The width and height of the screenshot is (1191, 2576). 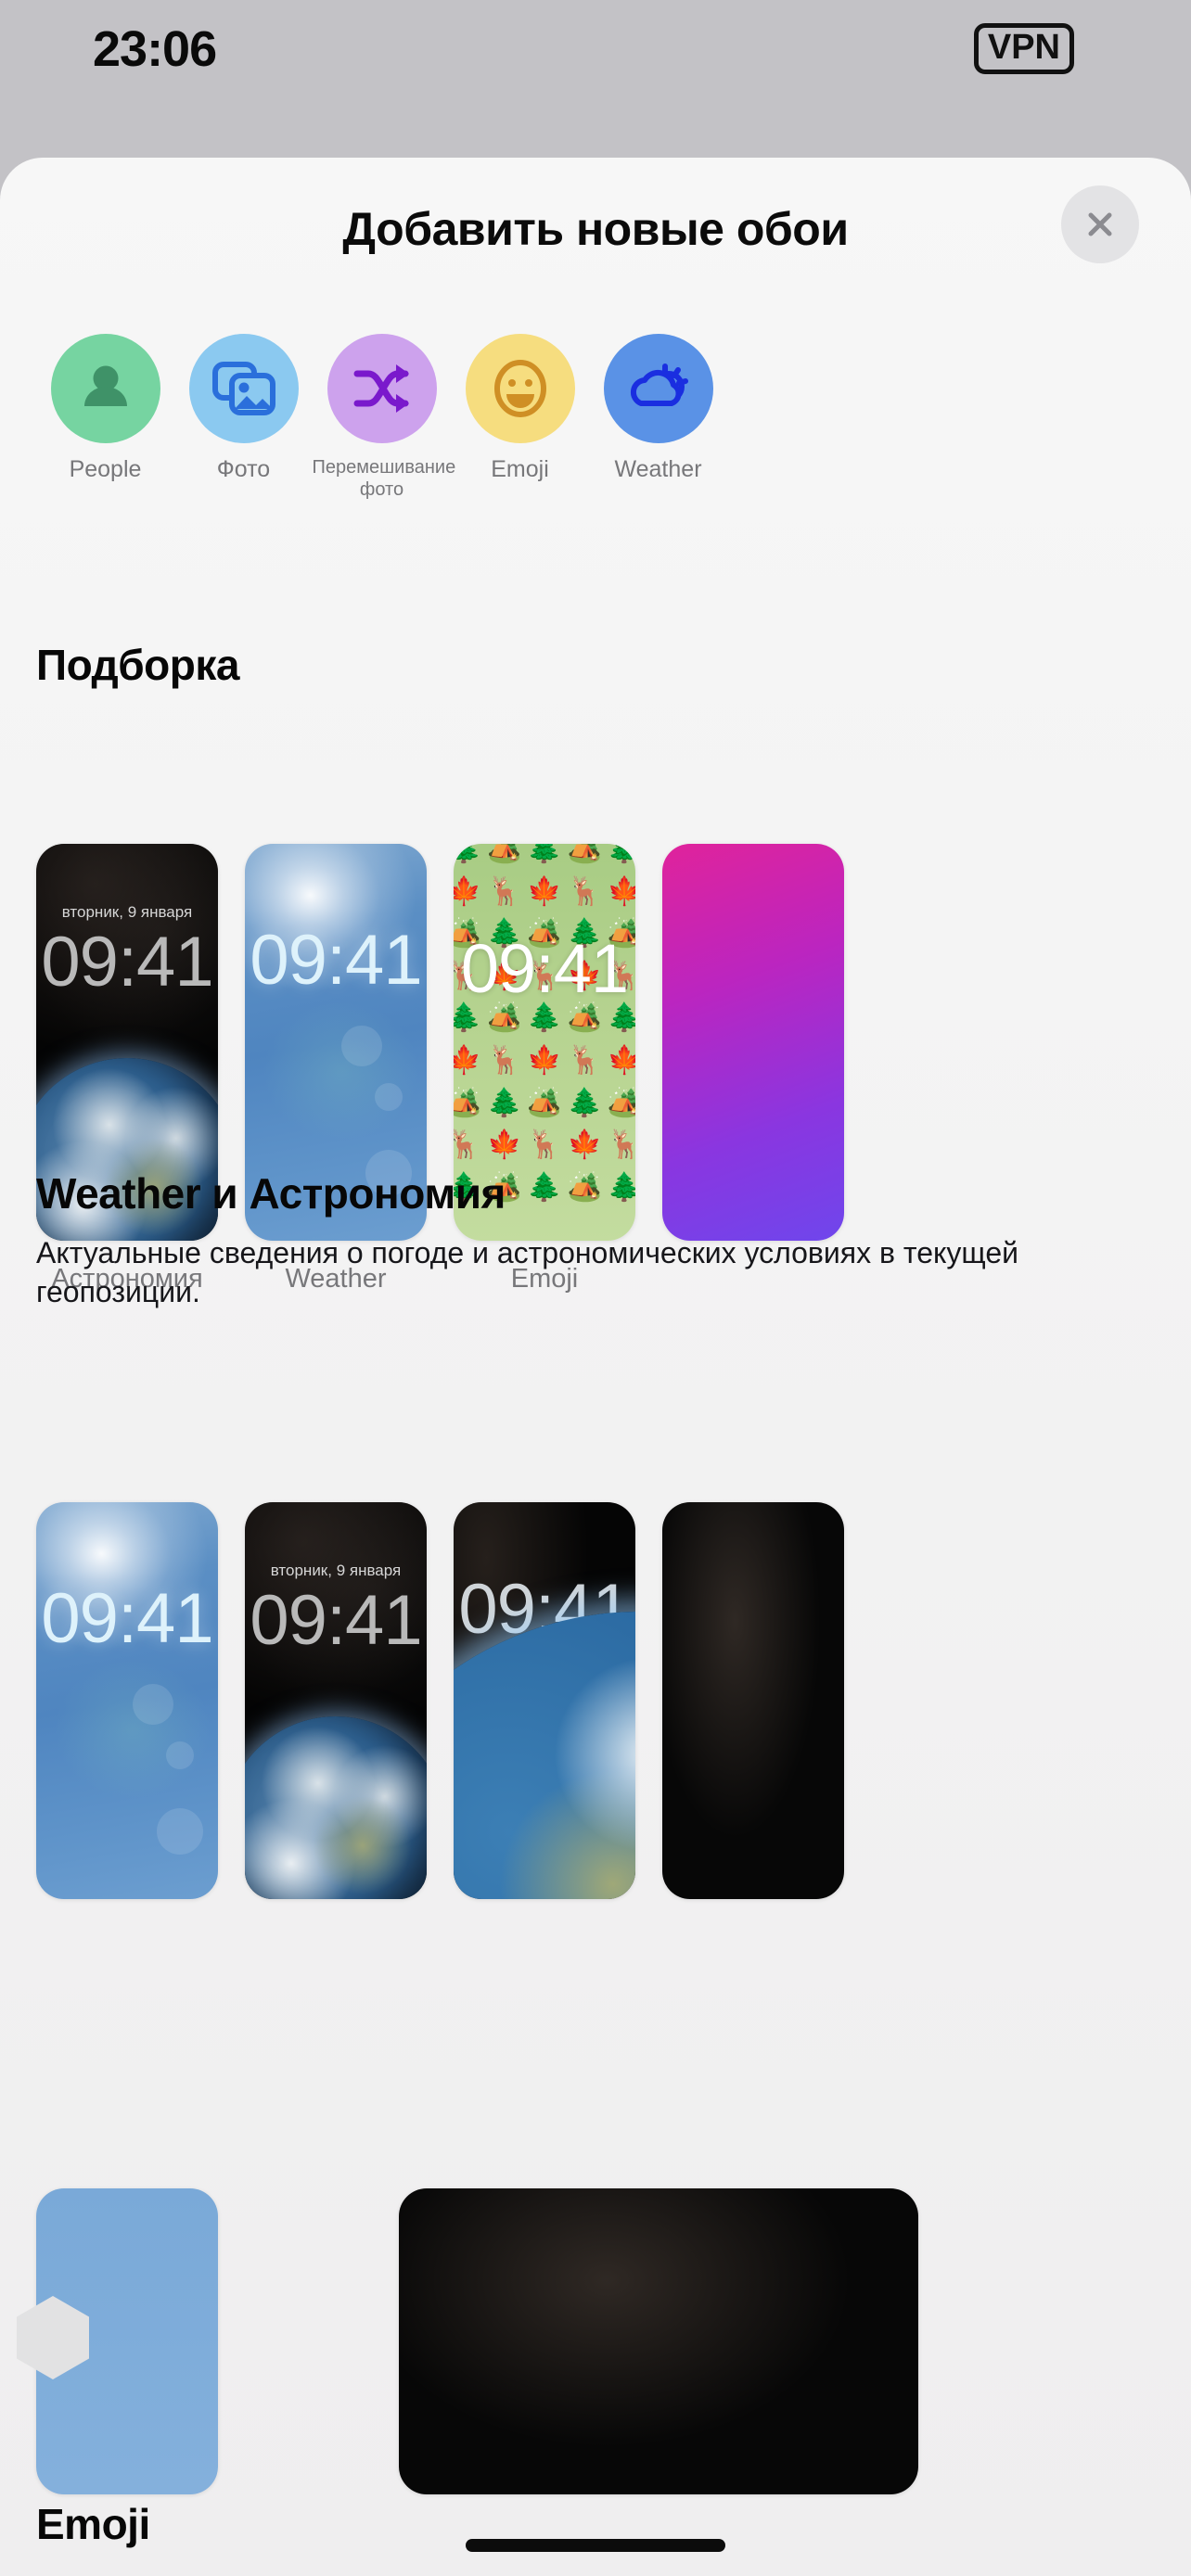 I want to click on astronomy-preview: вторник, 9 января 09:41, so click(x=336, y=1700).